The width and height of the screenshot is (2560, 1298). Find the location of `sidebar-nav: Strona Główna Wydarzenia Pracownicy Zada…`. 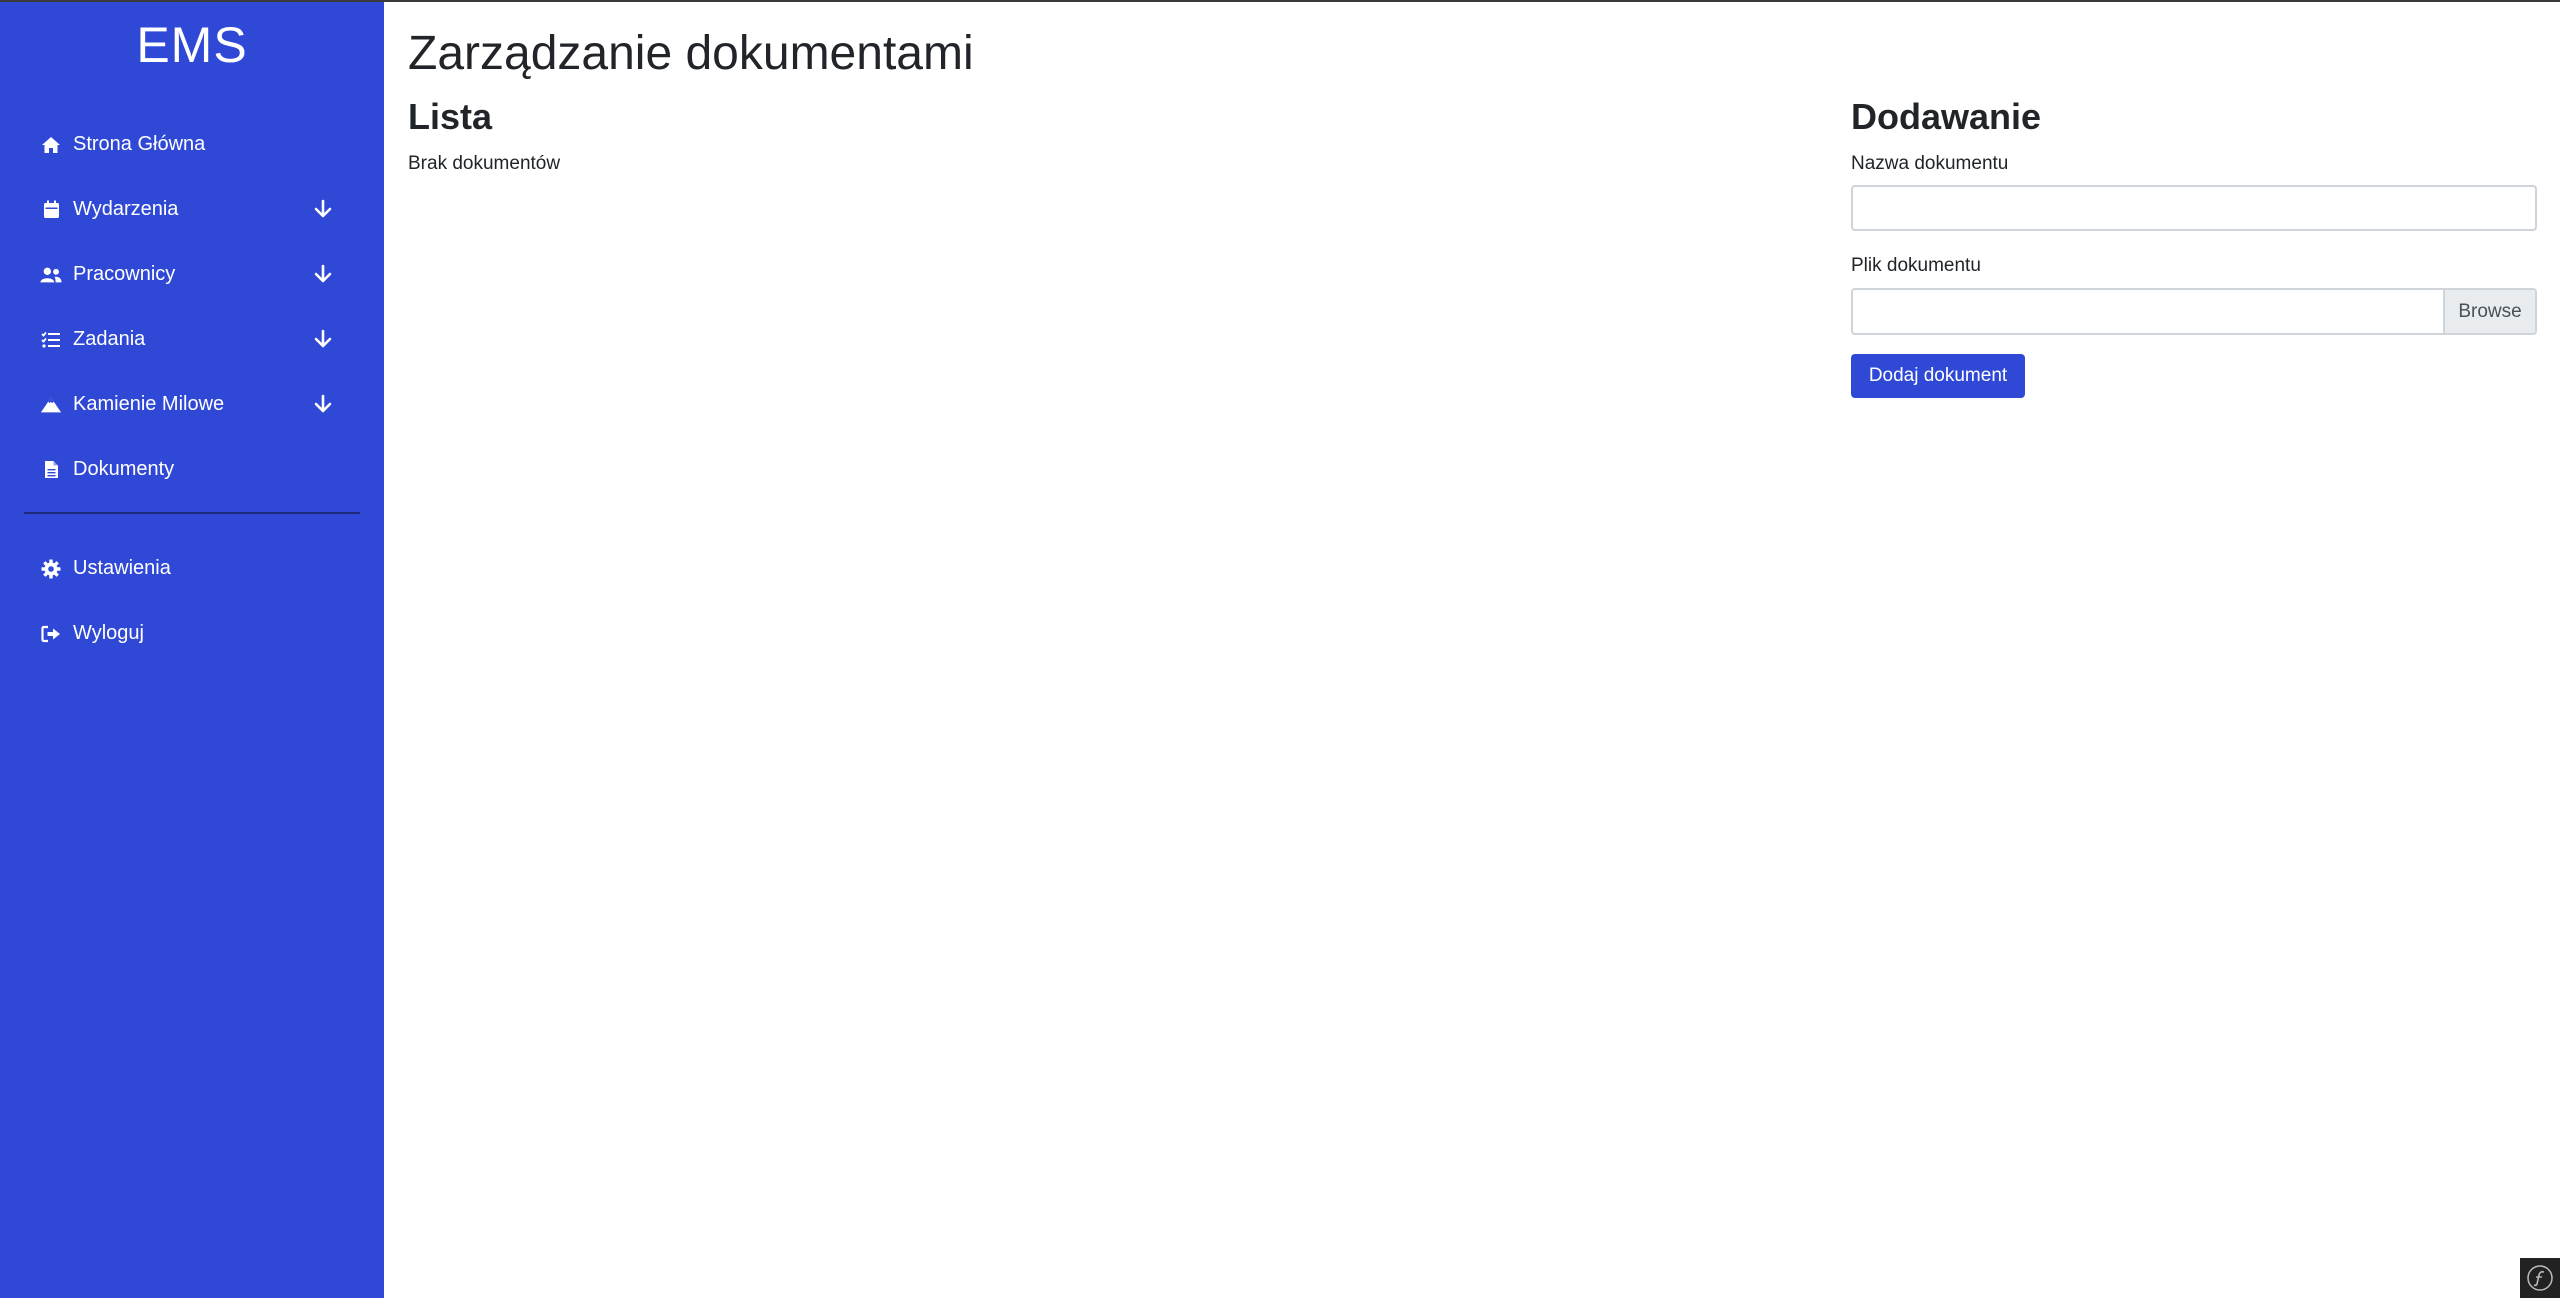

sidebar-nav: Strona Główna Wydarzenia Pracownicy Zada… is located at coordinates (192, 307).